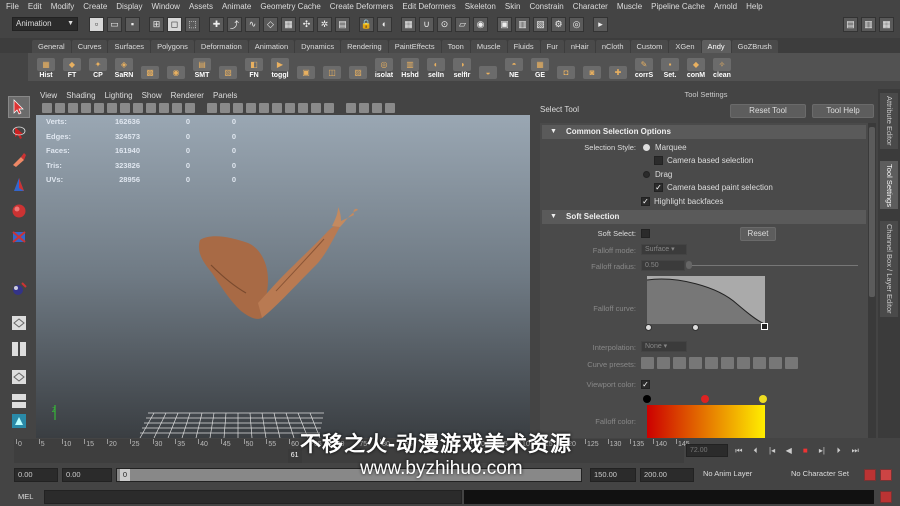  What do you see at coordinates (129, 46) in the screenshot?
I see `shelf-tab-surfaces: Surfaces` at bounding box center [129, 46].